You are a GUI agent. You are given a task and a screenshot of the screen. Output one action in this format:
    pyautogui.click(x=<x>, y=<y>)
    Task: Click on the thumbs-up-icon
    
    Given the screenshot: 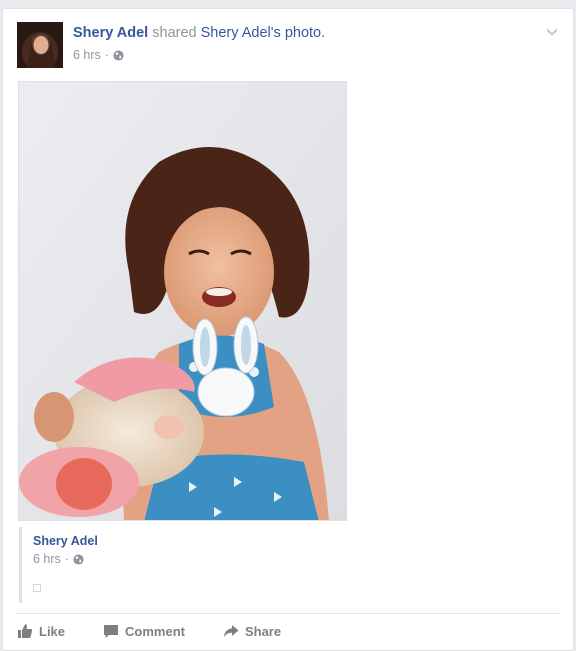 What is the action you would take?
    pyautogui.click(x=25, y=631)
    